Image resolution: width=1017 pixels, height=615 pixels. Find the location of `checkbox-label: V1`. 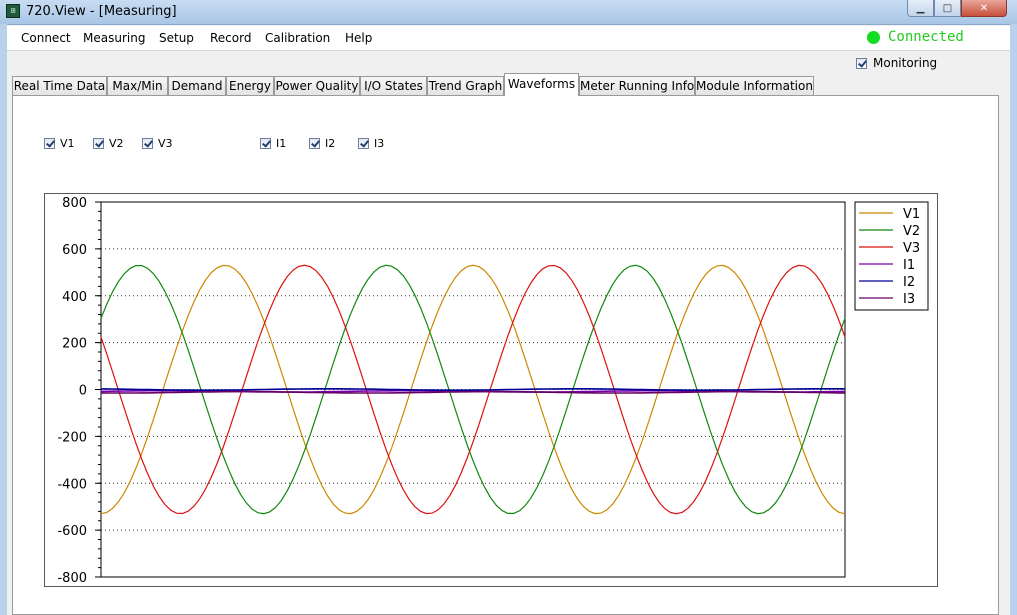

checkbox-label: V1 is located at coordinates (67, 143).